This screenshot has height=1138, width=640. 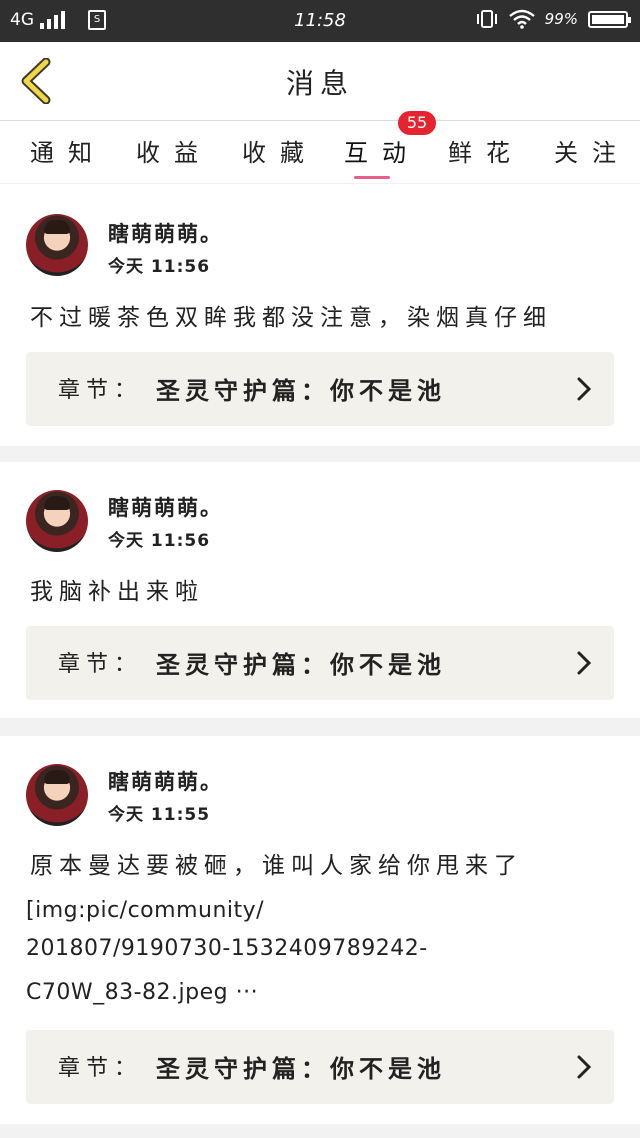 What do you see at coordinates (291, 318) in the screenshot?
I see `message-text: 不过暖茶色双眸我都没注意，染烟真仔细` at bounding box center [291, 318].